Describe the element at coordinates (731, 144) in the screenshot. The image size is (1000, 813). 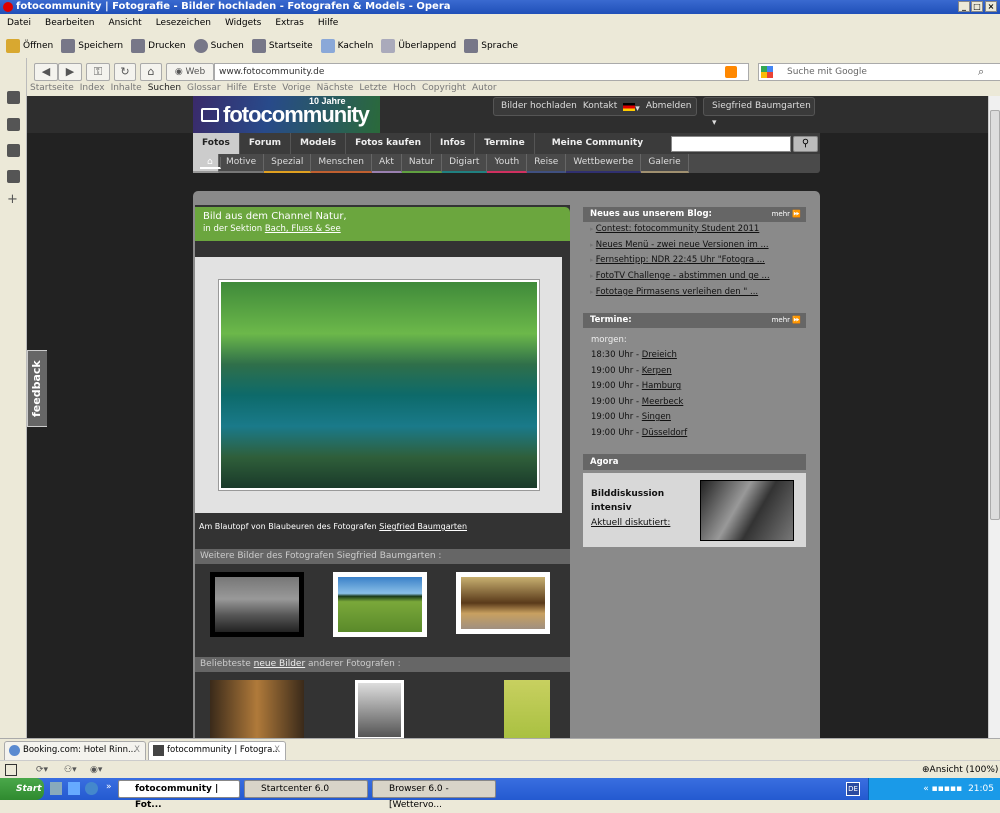
I see `site-search-input` at that location.